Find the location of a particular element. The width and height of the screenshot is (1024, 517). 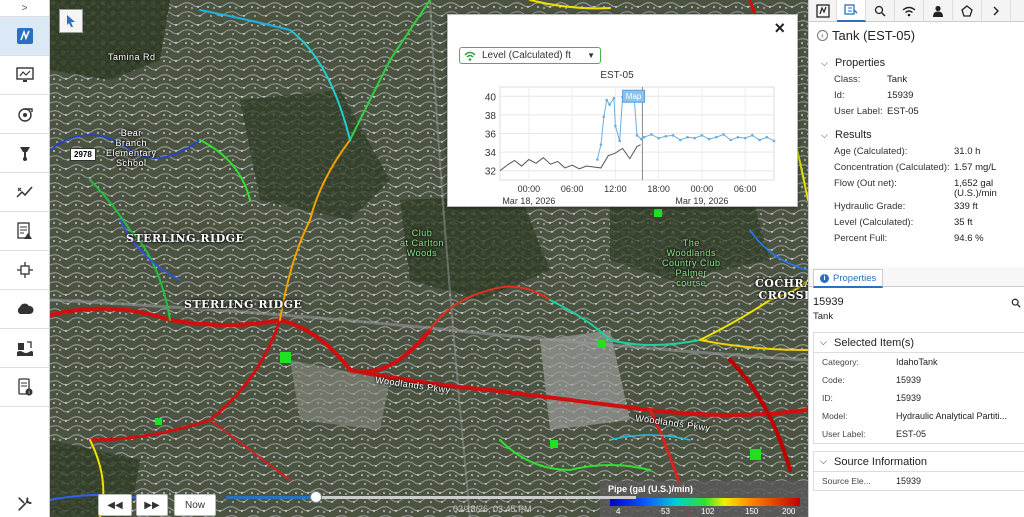

selected-id: 15939 is located at coordinates (828, 302).